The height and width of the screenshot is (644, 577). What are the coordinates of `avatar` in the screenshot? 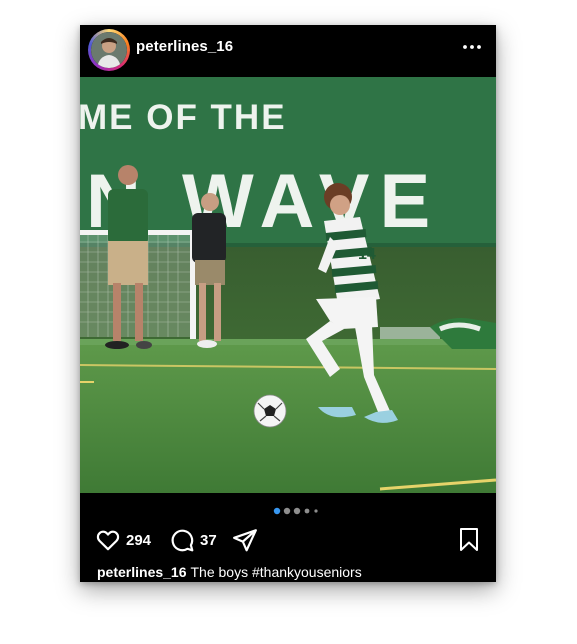 It's located at (109, 50).